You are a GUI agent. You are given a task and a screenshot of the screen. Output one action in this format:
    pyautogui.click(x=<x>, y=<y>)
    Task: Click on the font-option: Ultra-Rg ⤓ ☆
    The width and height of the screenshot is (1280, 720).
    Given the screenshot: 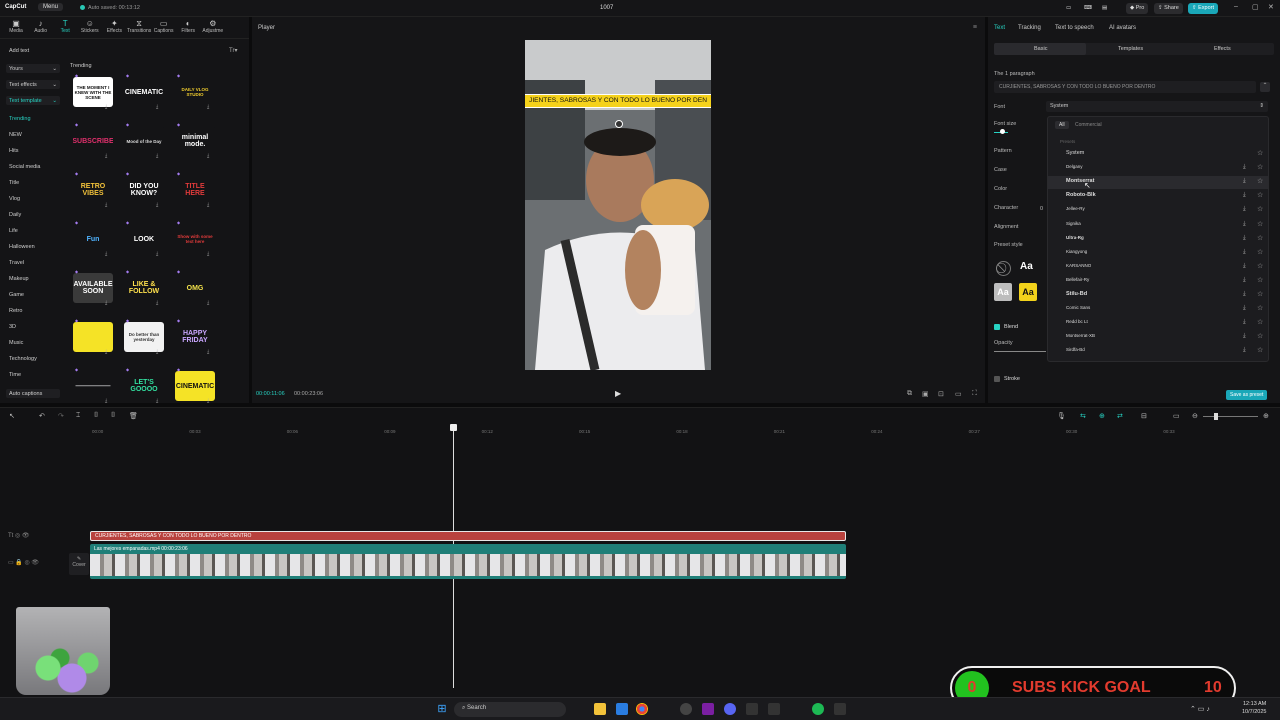 What is the action you would take?
    pyautogui.click(x=1158, y=239)
    